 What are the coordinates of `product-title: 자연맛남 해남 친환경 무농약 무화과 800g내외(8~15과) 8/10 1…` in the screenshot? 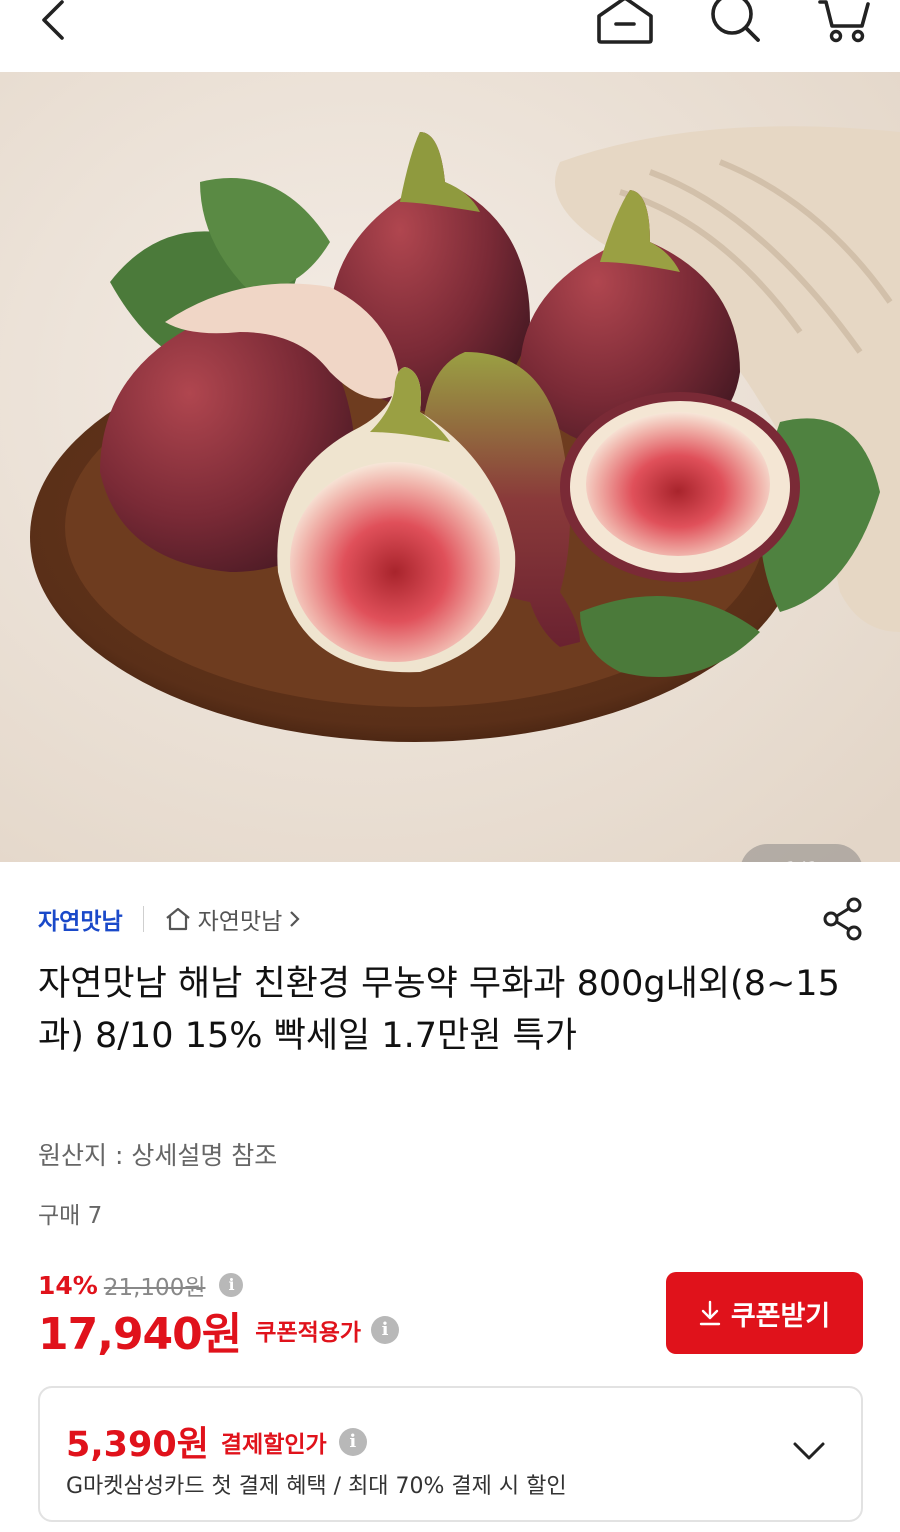 It's located at (439, 1010).